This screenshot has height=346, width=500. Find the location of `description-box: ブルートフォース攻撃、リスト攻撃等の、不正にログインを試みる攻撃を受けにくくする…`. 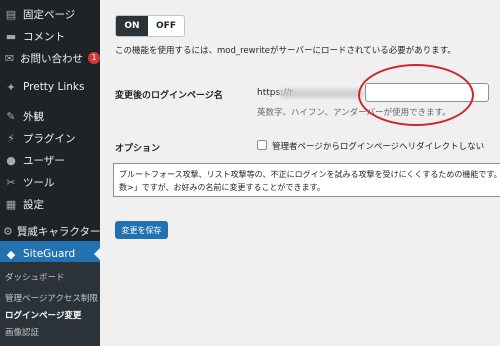

description-box: ブルートフォース攻撃、リスト攻撃等の、不正にログインを試みる攻撃を受けにくくする… is located at coordinates (306, 180).